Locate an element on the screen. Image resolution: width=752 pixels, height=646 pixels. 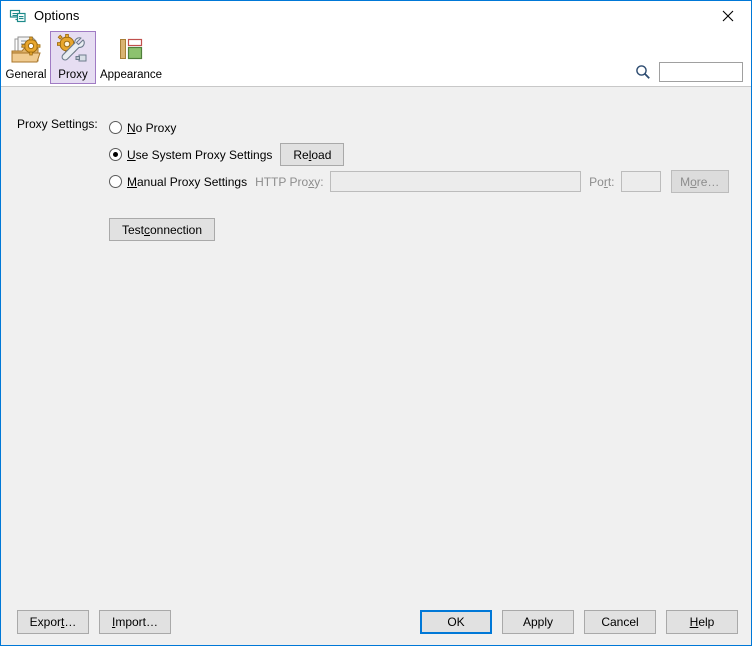
radio-manual-proxy-text: anual Proxy Settings is located at coordinates (192, 181).